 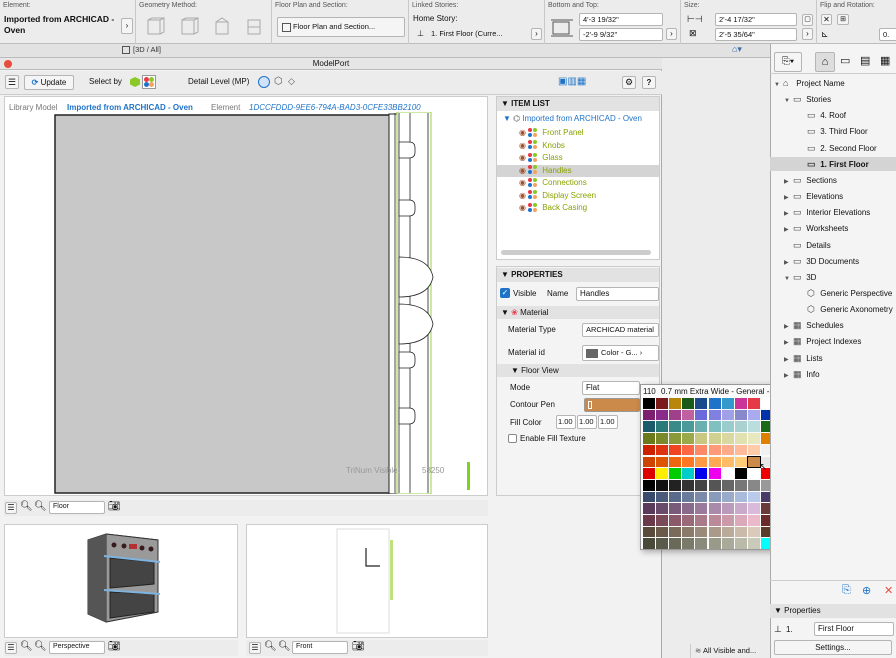 What do you see at coordinates (320, 647) in the screenshot?
I see `front-view-select: Front` at bounding box center [320, 647].